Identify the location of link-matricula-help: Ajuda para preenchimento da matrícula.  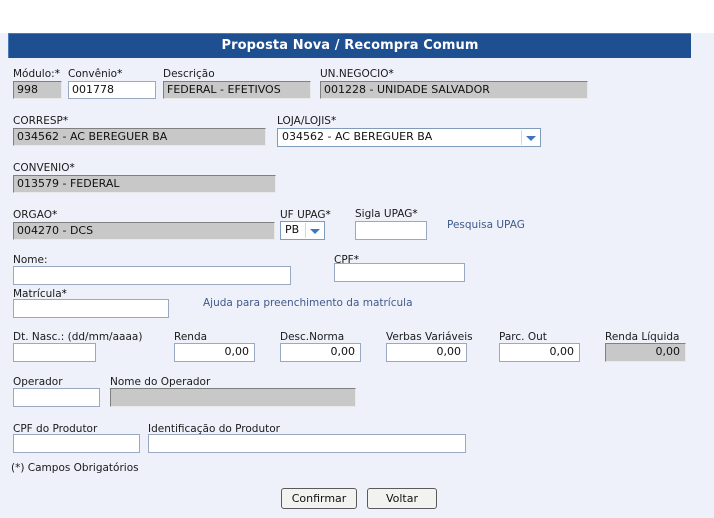
(308, 303).